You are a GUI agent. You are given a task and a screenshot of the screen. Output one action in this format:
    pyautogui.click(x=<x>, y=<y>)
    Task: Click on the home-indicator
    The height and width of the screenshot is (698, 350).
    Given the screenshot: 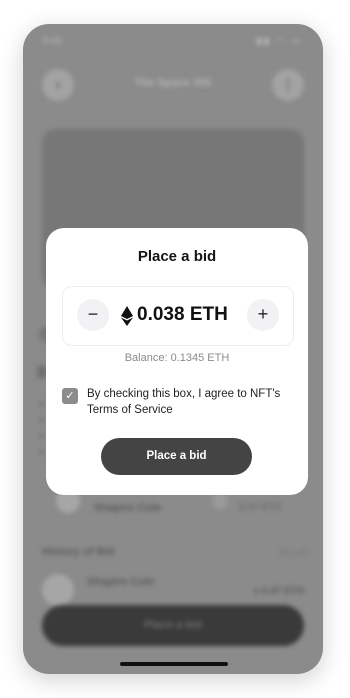 What is the action you would take?
    pyautogui.click(x=174, y=664)
    